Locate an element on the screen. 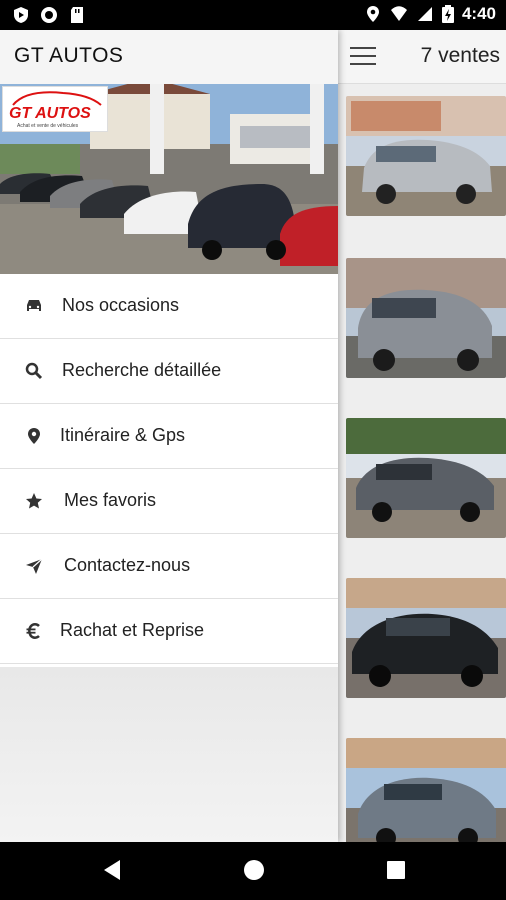 Image resolution: width=506 pixels, height=900 pixels. wifi-icon is located at coordinates (398, 13).